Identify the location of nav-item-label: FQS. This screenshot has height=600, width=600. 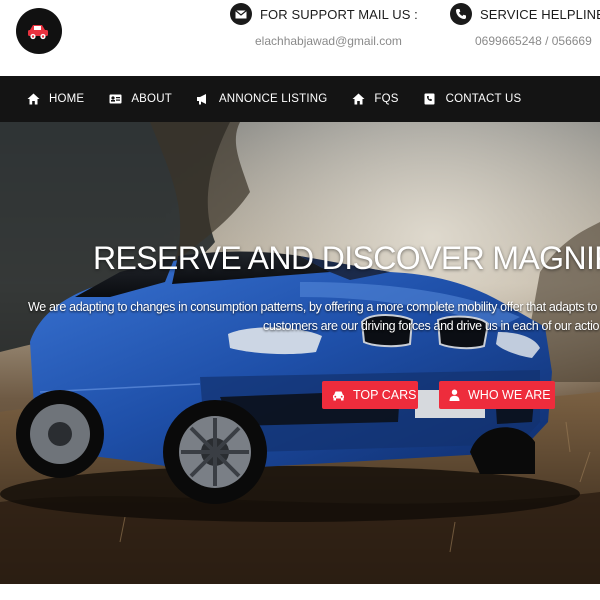
(386, 99).